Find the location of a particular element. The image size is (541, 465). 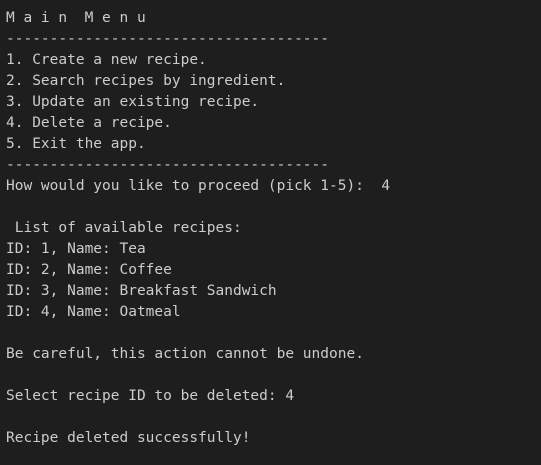

menu-option-search: 2. Search recipes by ingredient. is located at coordinates (146, 81).